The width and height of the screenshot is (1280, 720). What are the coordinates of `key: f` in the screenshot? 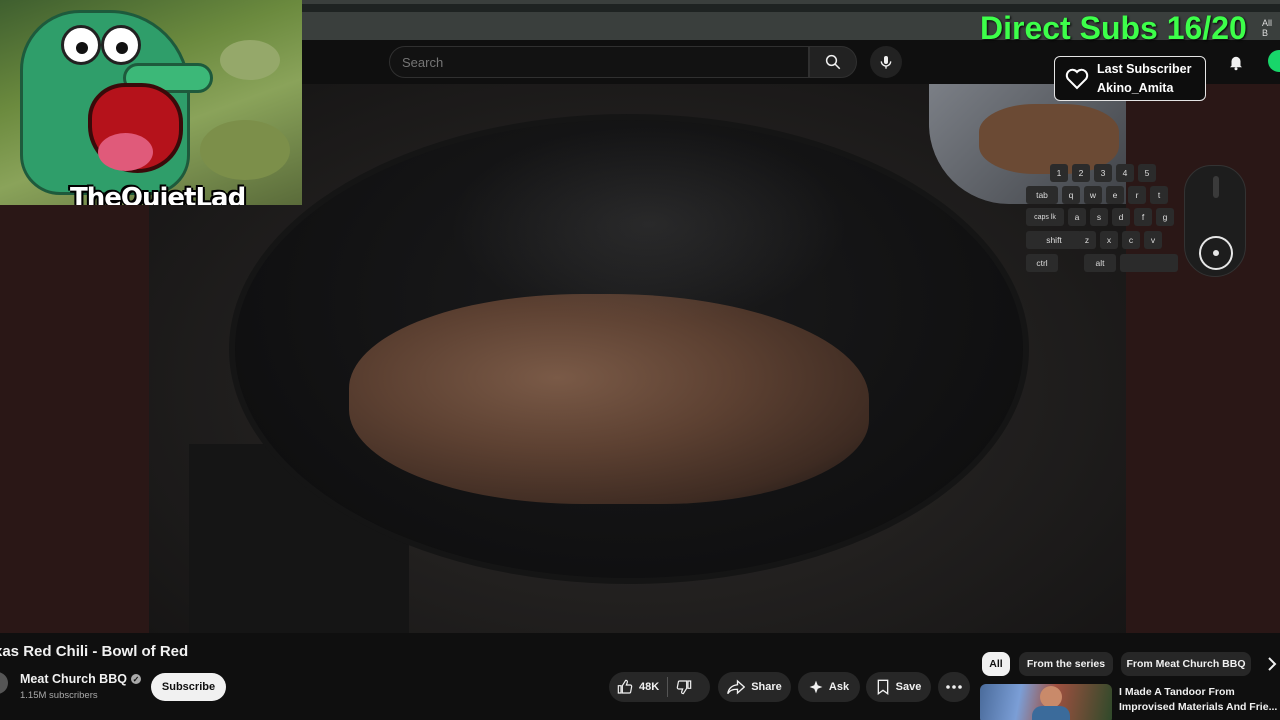 It's located at (1143, 217).